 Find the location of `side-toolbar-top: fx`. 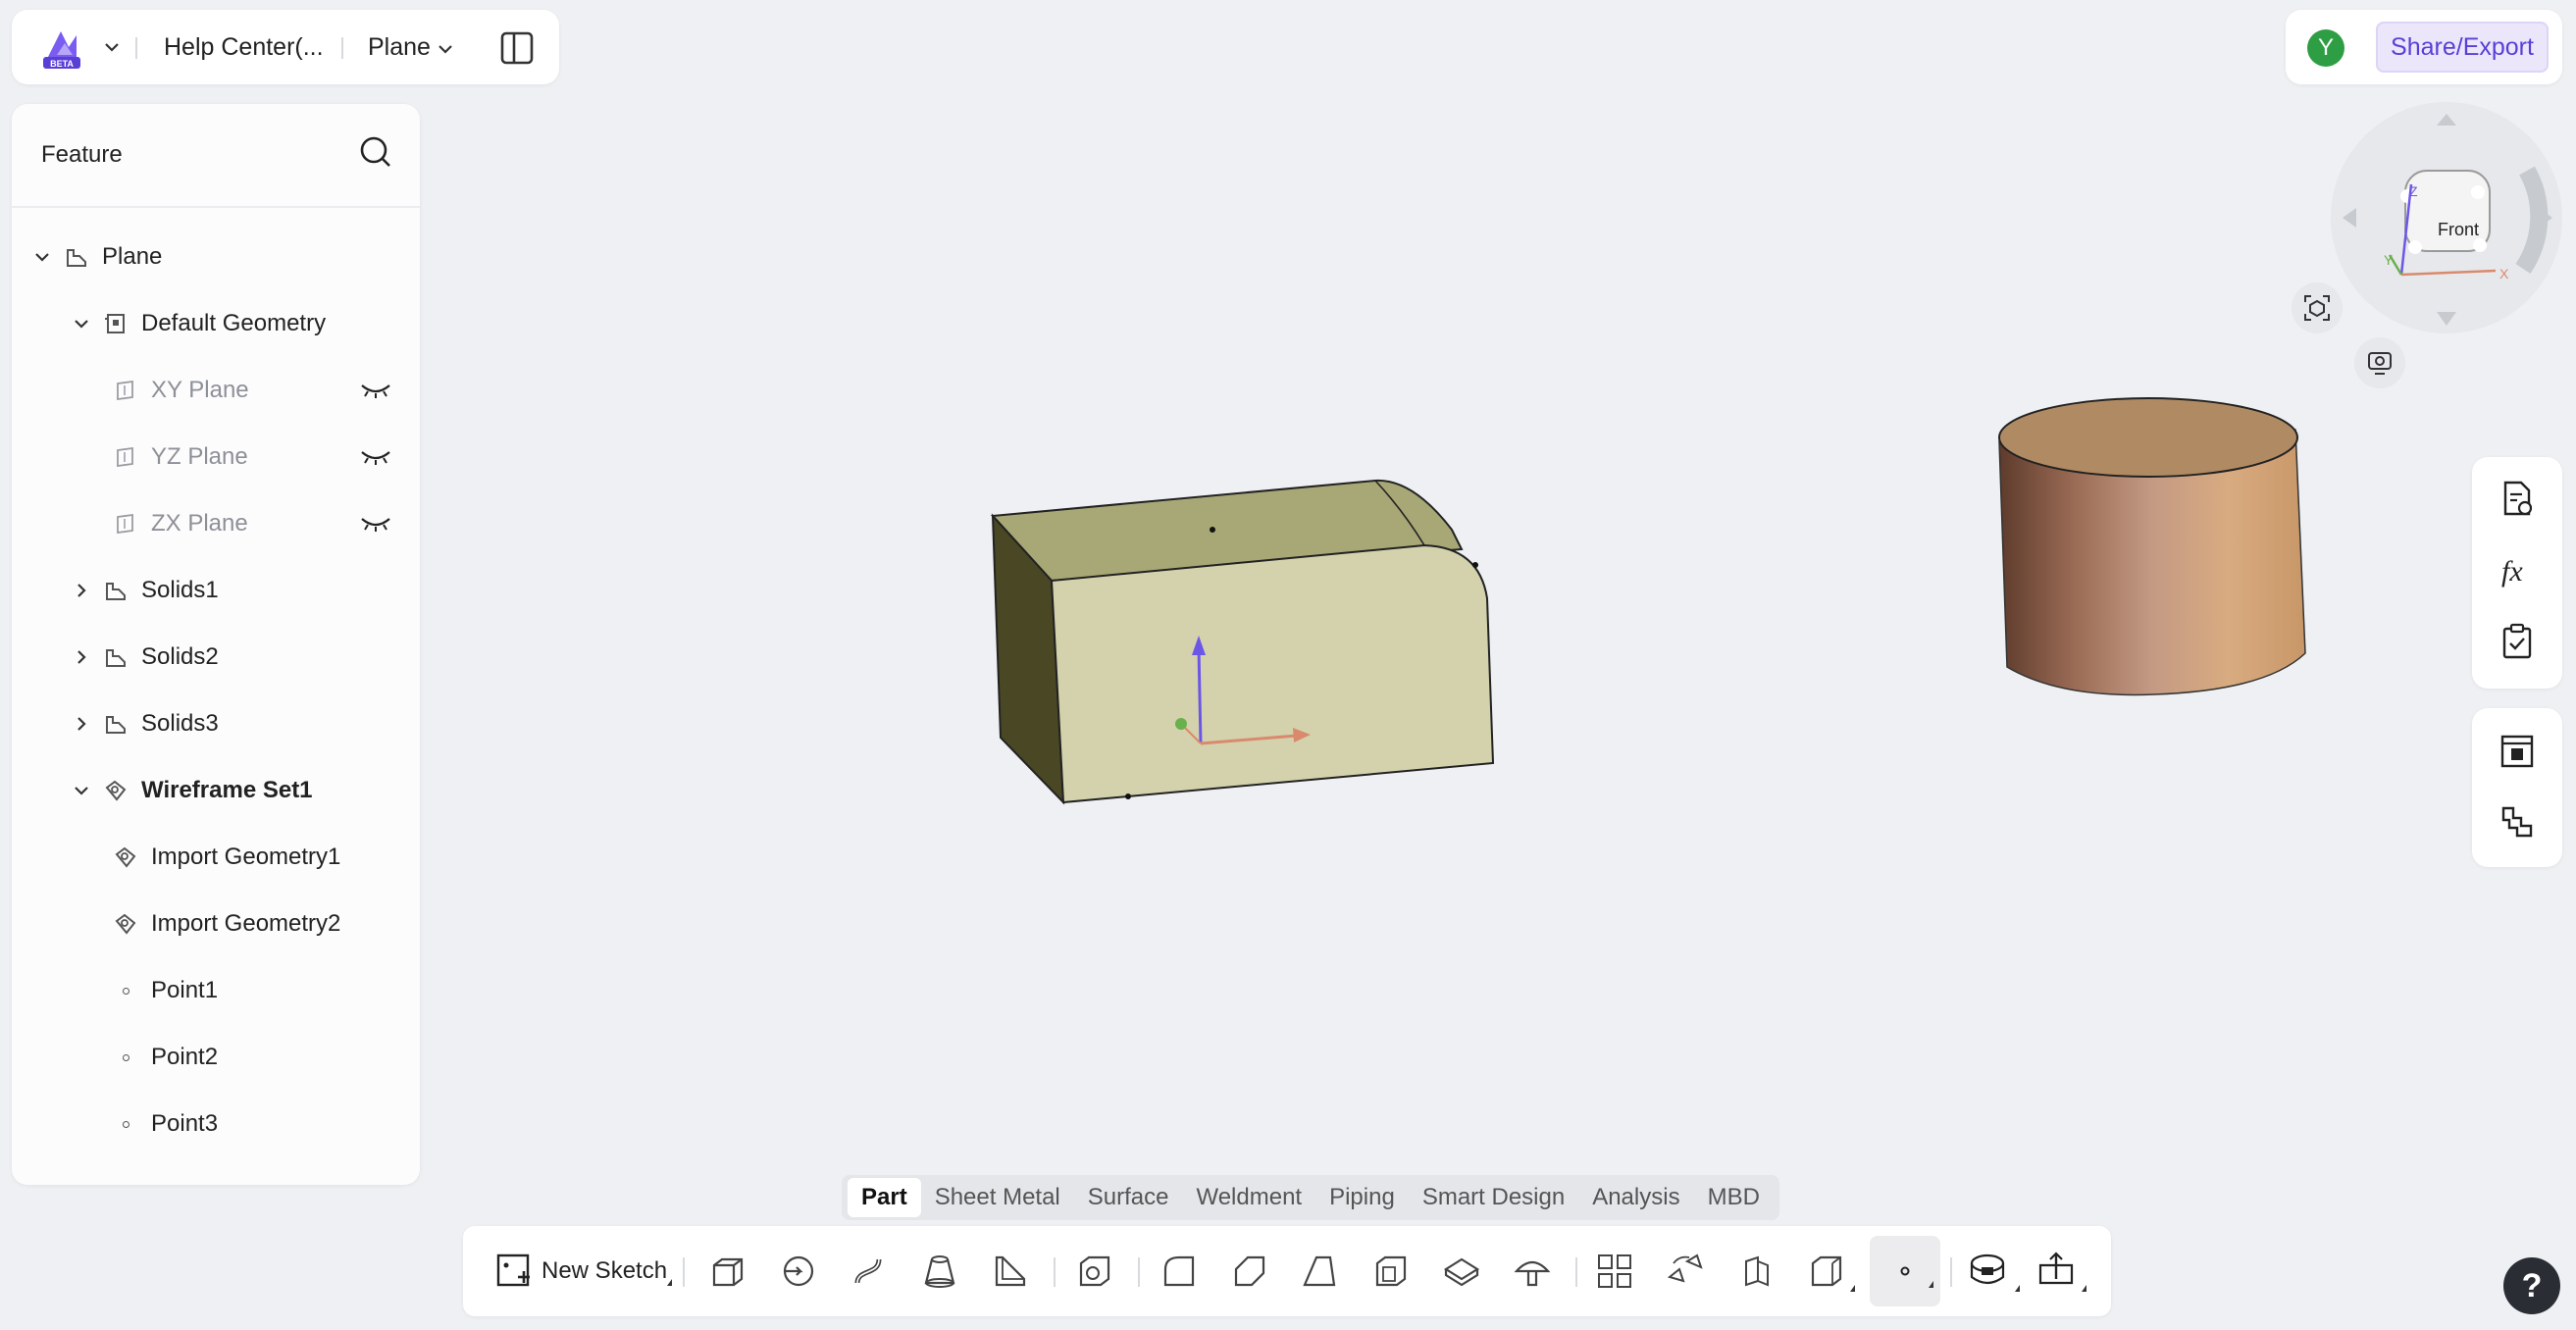

side-toolbar-top: fx is located at coordinates (2517, 573).